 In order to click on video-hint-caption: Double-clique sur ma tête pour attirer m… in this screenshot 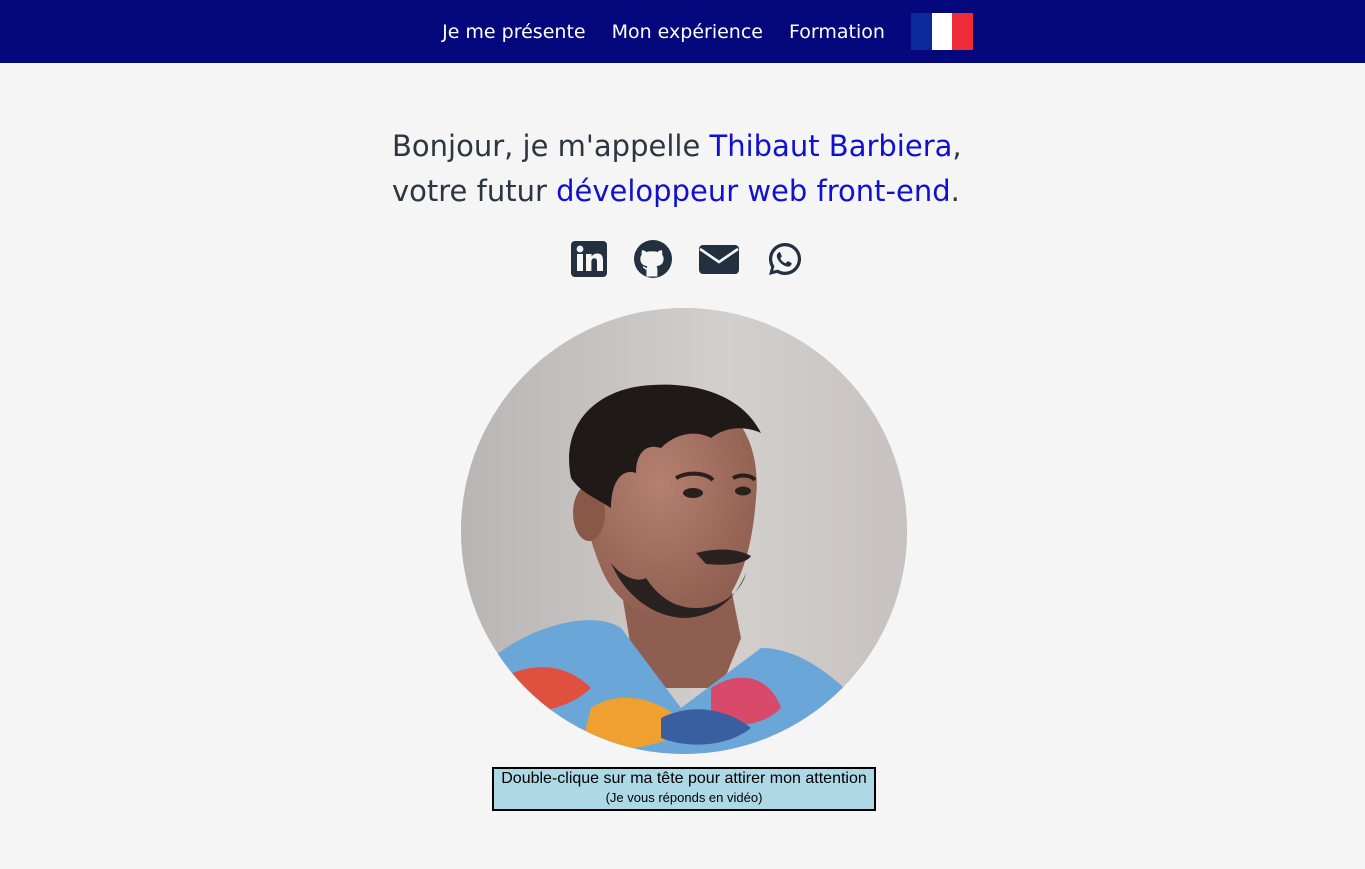, I will do `click(684, 789)`.